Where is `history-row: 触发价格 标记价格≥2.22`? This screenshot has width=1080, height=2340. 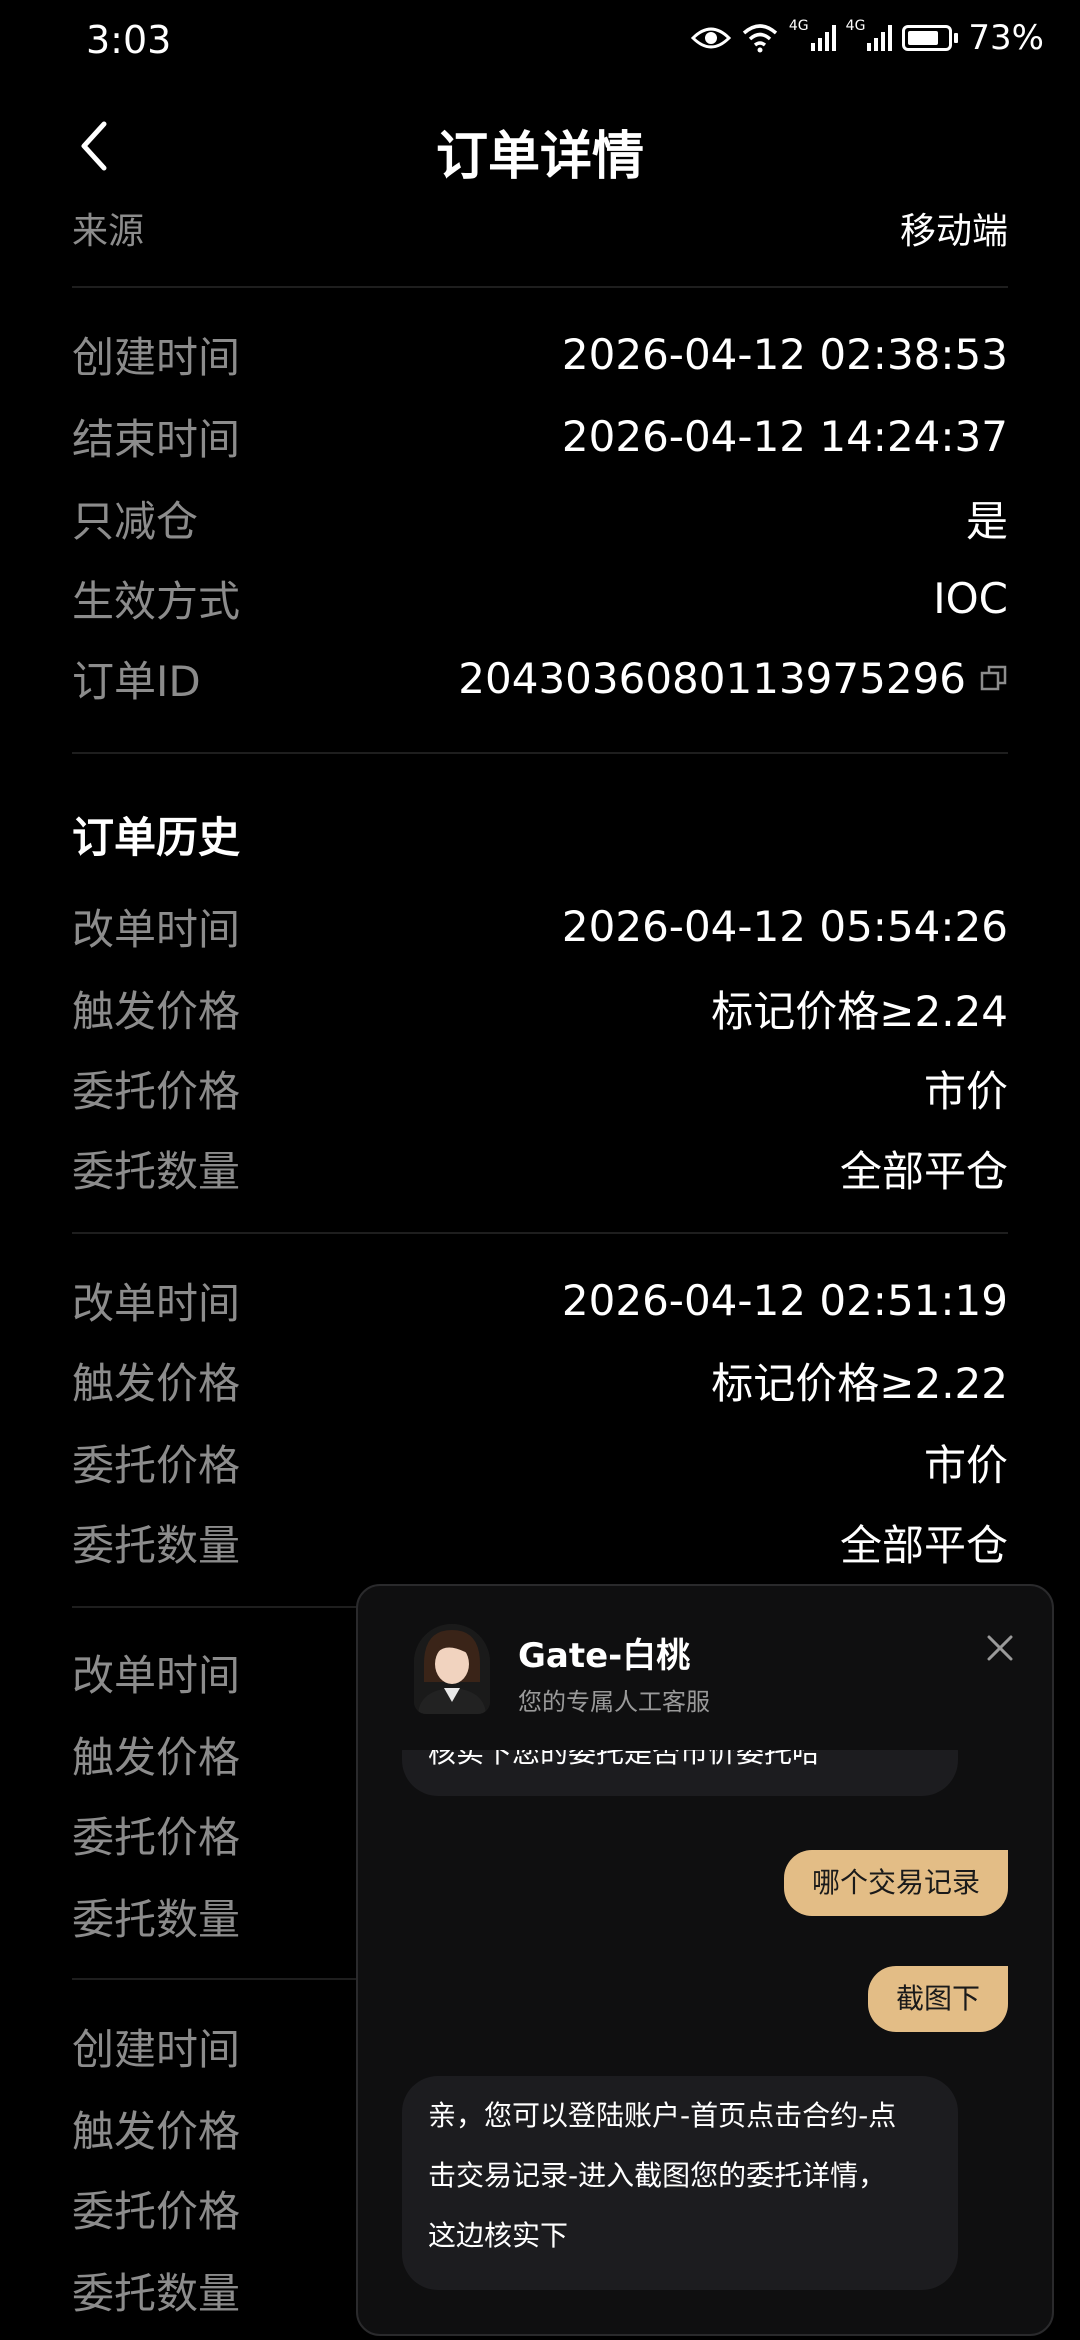
history-row: 触发价格 标记价格≥2.22 is located at coordinates (540, 1383).